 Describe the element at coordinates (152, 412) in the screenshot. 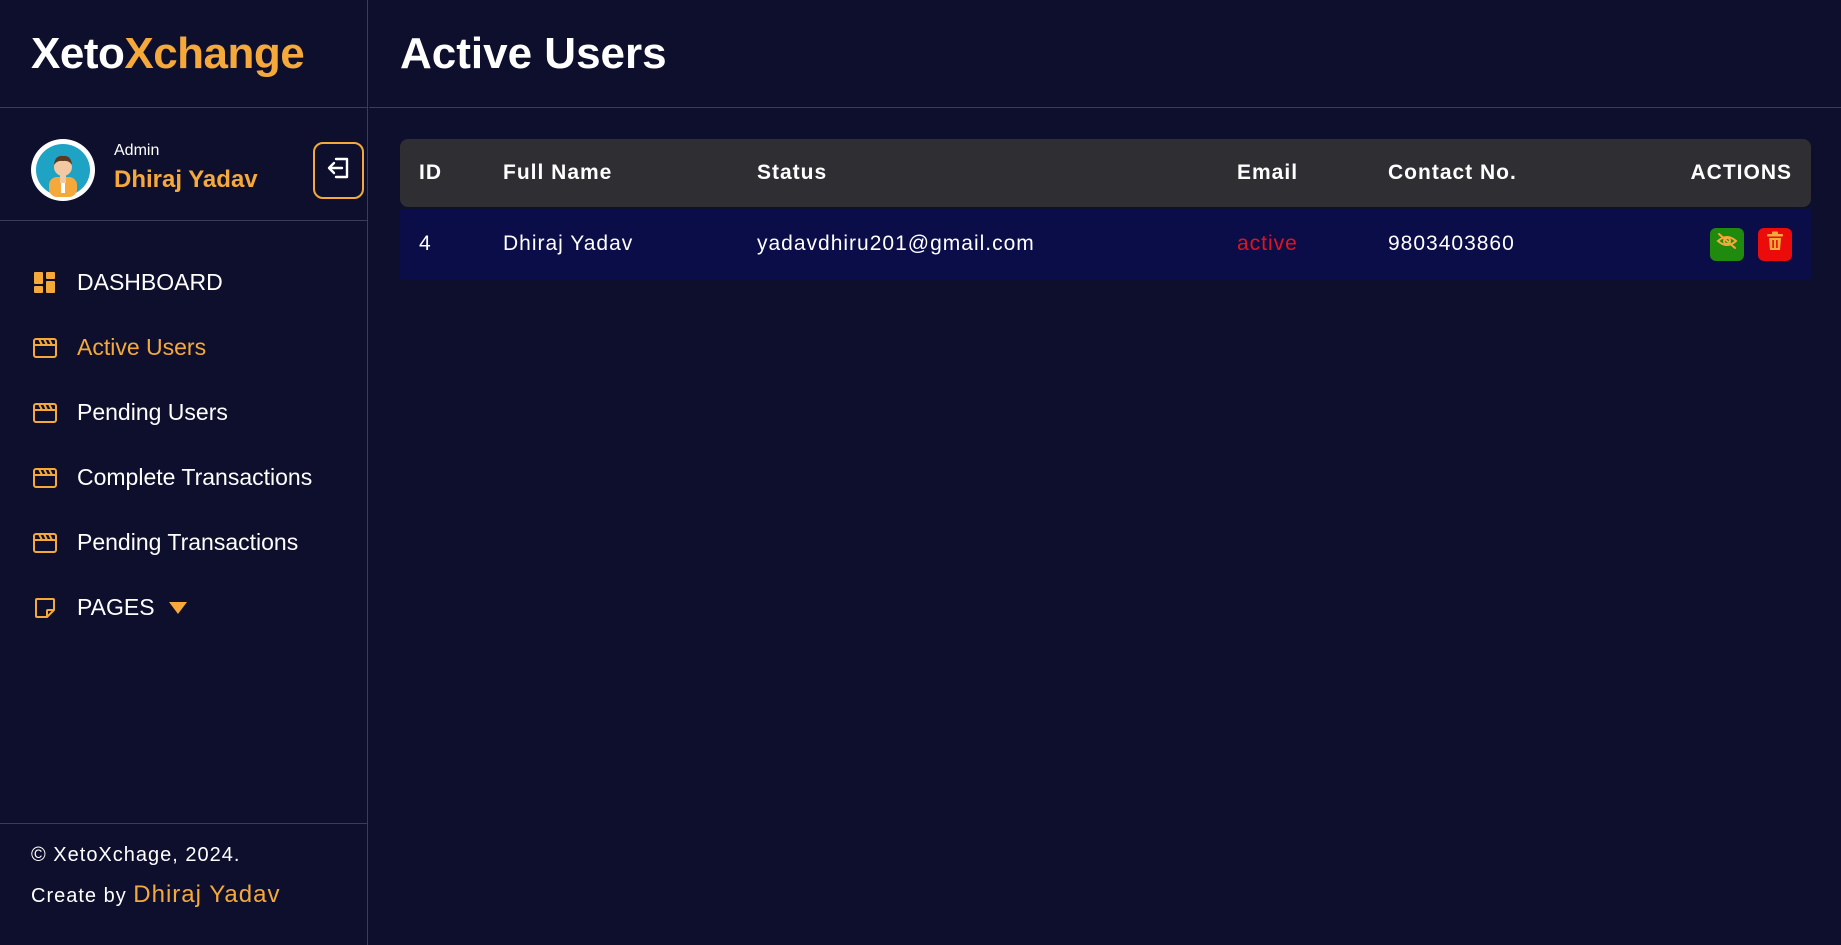

I see `sidebar-item-label: Pending Users` at that location.